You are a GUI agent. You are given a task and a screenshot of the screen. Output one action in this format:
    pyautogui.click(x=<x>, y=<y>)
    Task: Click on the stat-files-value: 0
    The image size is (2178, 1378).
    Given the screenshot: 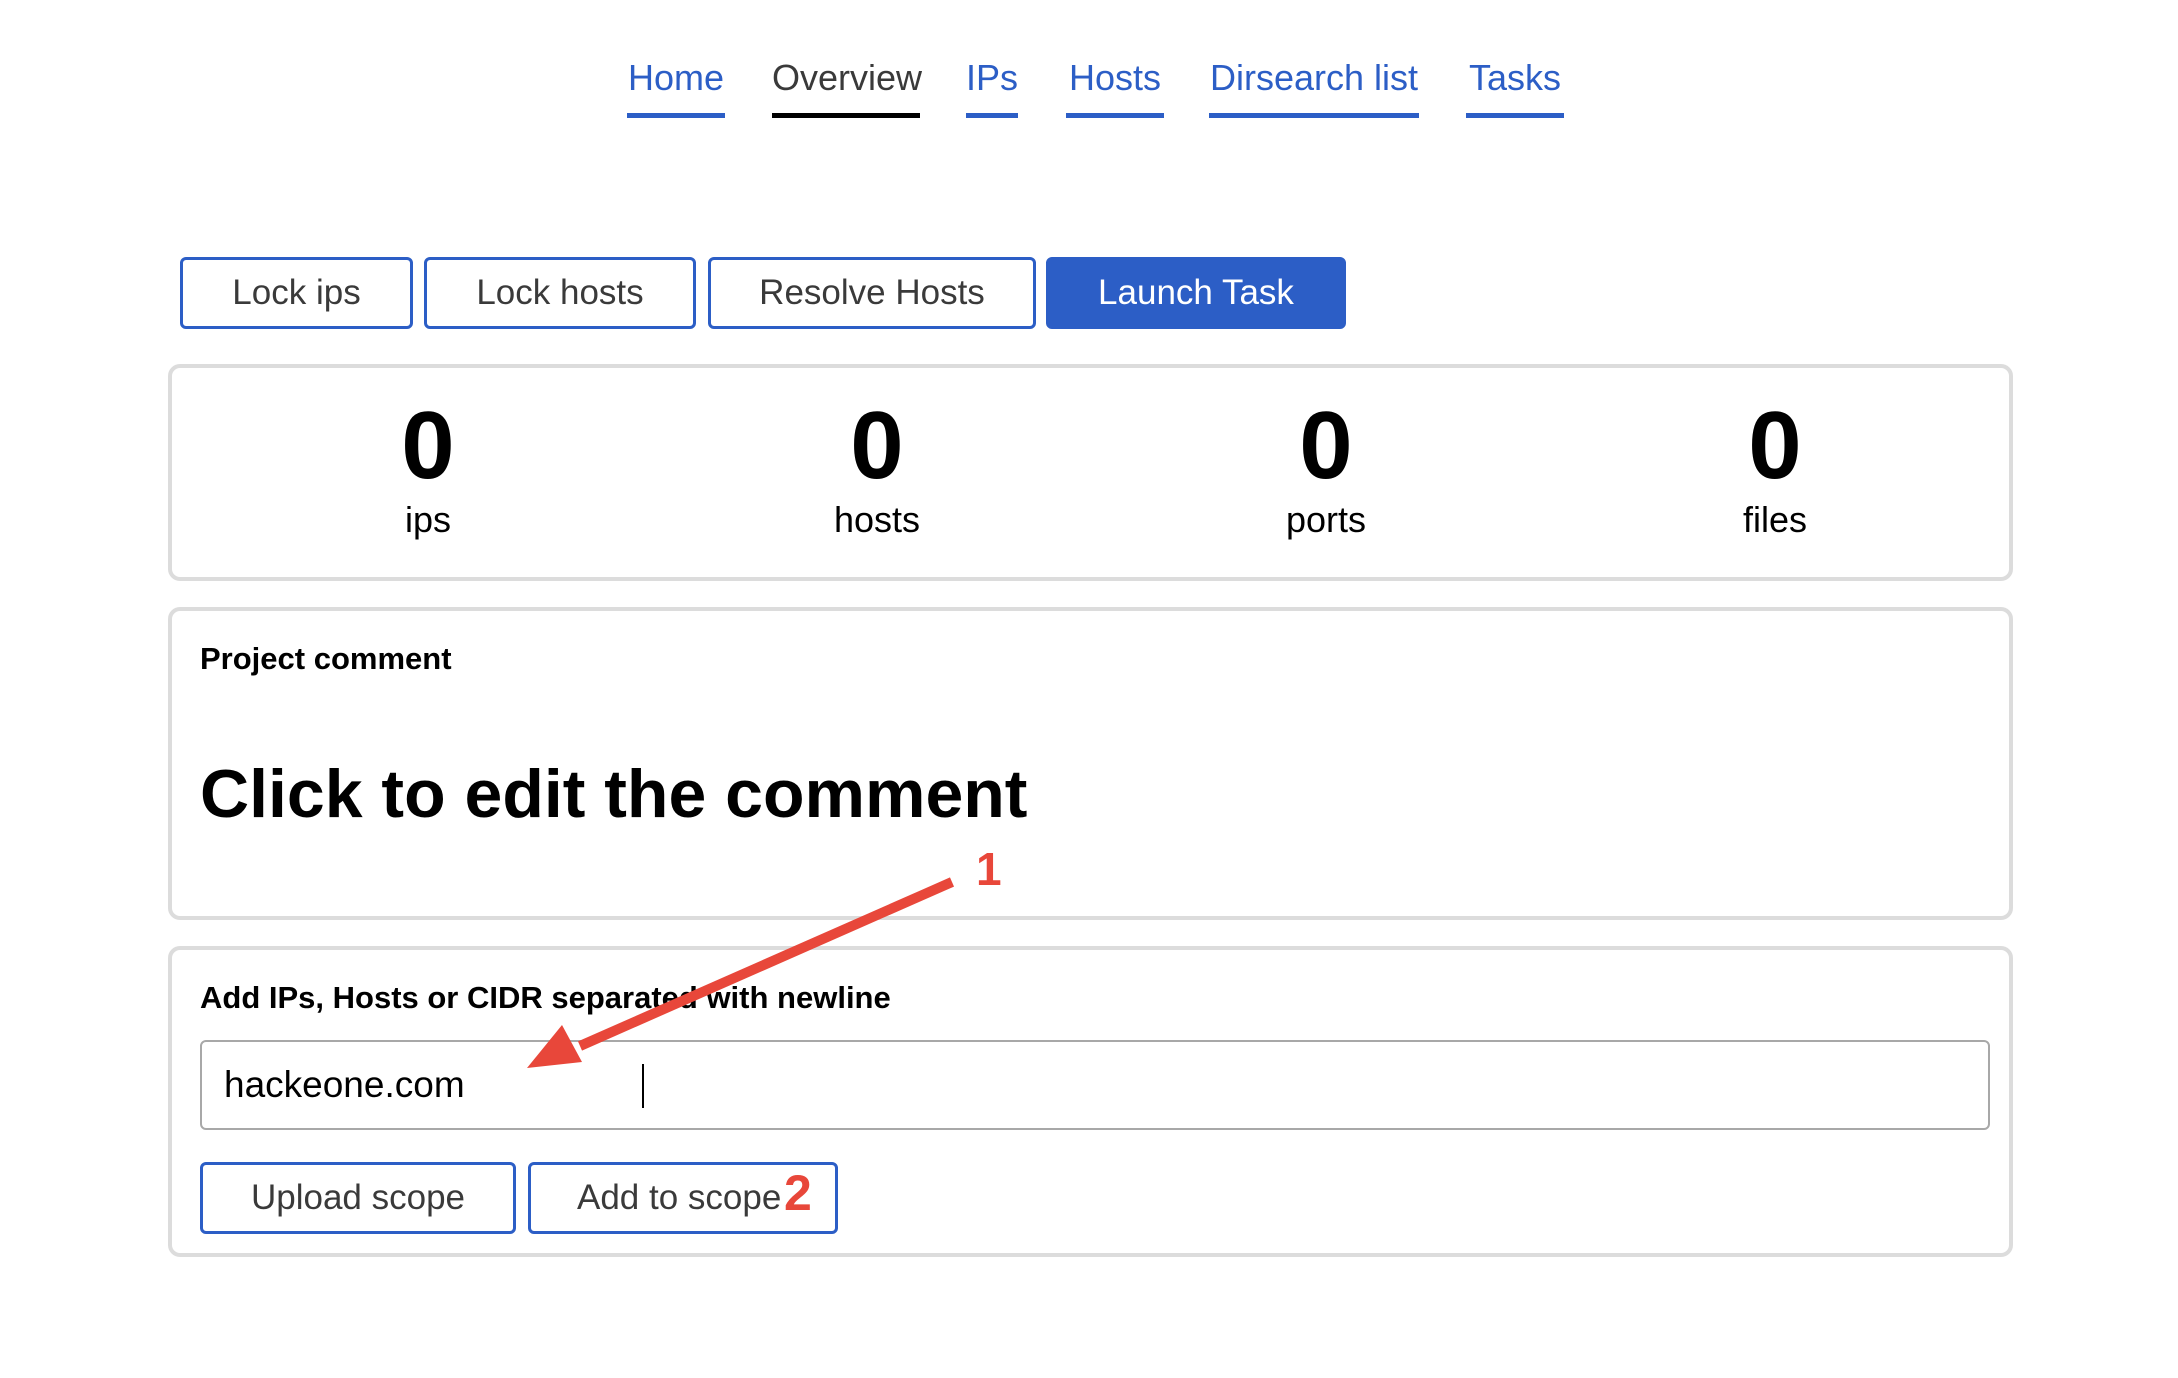 What is the action you would take?
    pyautogui.click(x=1775, y=445)
    